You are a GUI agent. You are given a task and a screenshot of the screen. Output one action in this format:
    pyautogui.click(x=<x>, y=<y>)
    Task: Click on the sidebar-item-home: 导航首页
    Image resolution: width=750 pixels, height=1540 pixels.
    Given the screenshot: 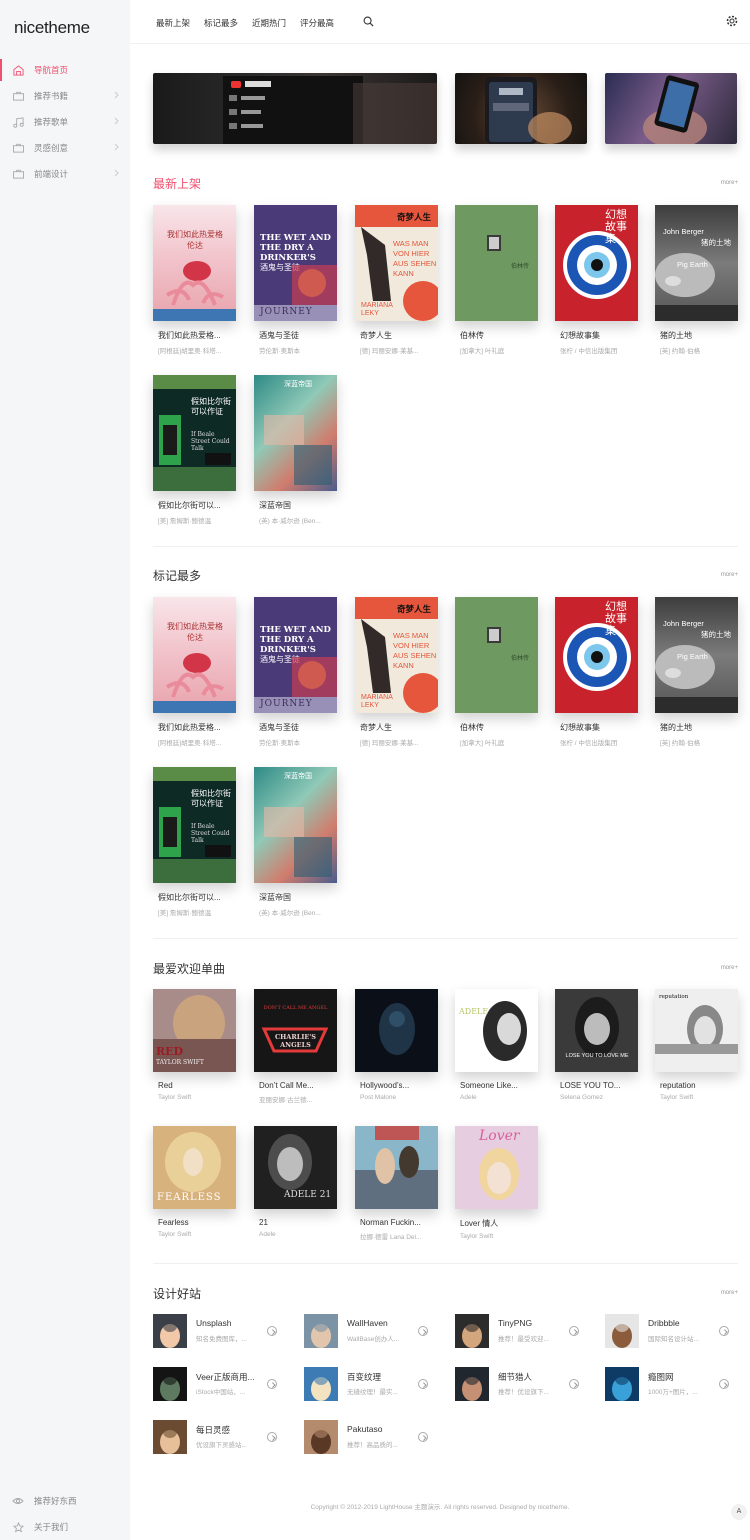 What is the action you would take?
    pyautogui.click(x=65, y=70)
    